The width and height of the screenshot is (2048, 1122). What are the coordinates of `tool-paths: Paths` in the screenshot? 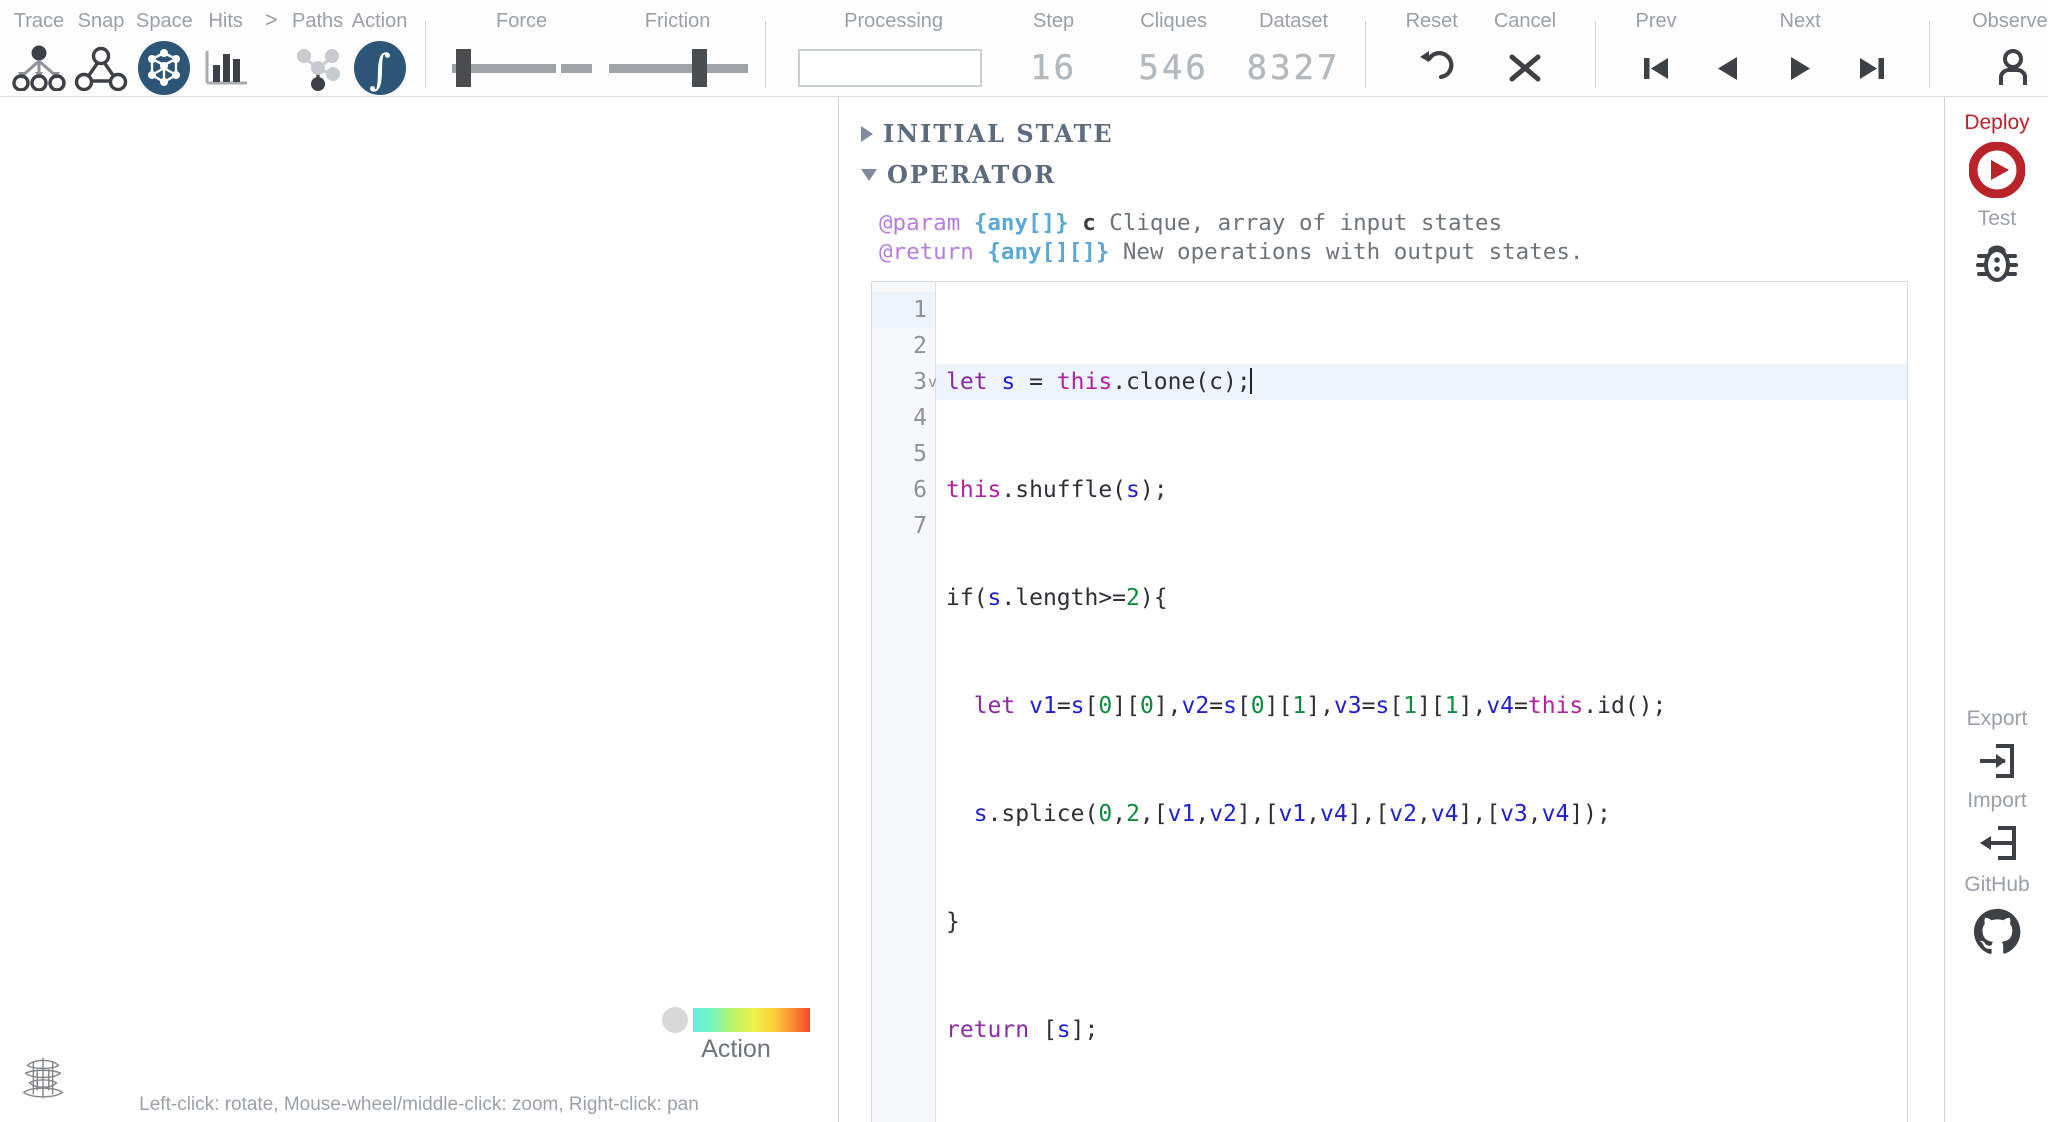 It's located at (318, 48).